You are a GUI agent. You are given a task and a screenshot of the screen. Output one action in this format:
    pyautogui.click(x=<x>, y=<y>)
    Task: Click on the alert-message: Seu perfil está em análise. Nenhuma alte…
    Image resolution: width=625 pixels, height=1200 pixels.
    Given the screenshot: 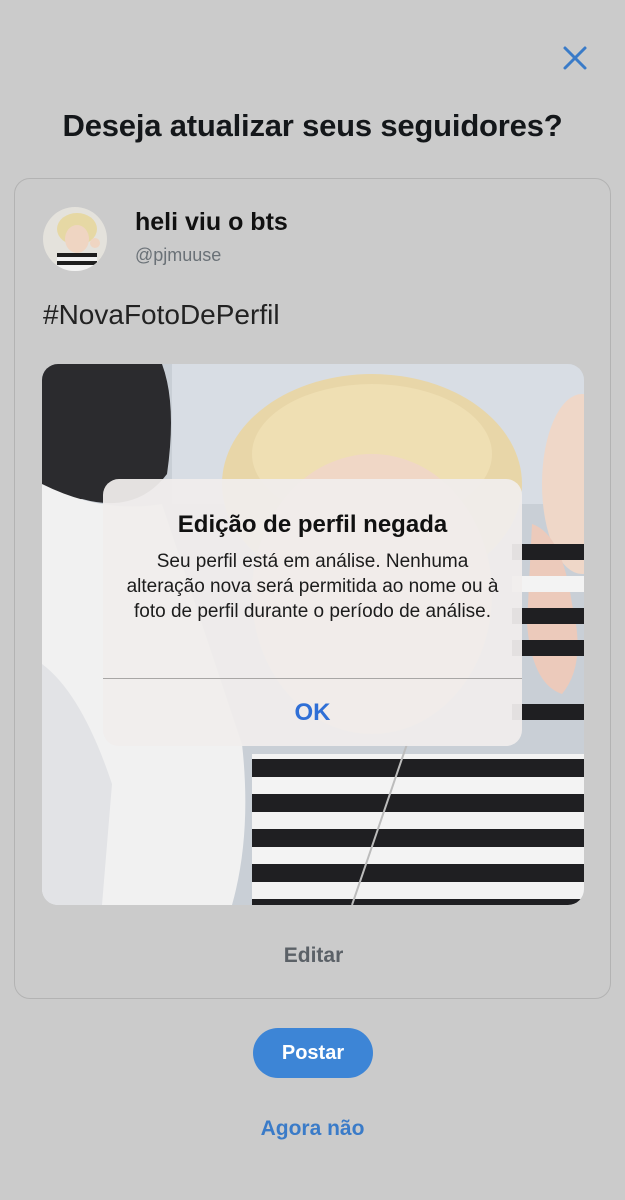 What is the action you would take?
    pyautogui.click(x=312, y=586)
    